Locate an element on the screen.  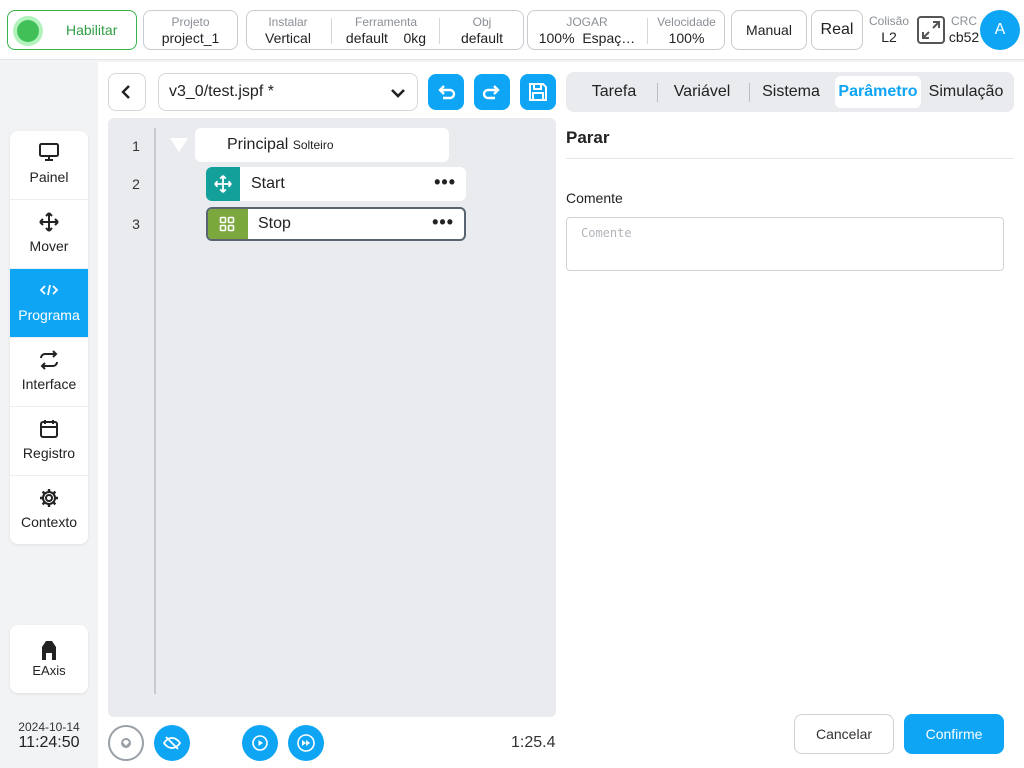
tree-node-stop: Stop ••• is located at coordinates (336, 224).